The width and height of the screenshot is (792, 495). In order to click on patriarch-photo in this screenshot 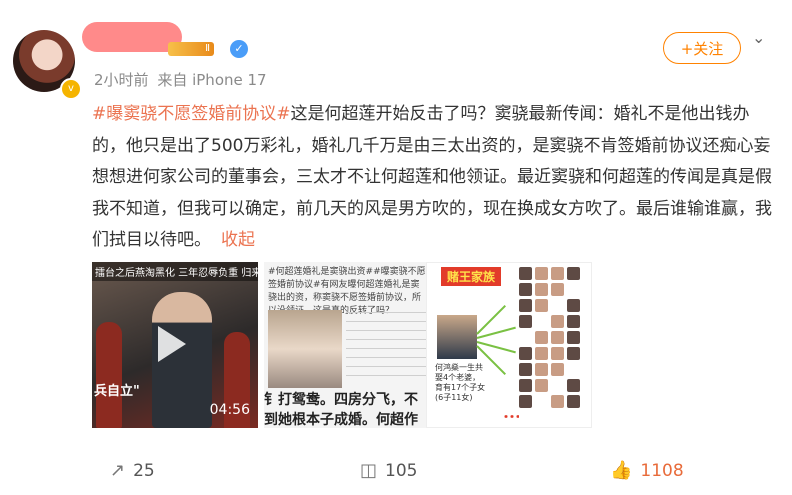, I will do `click(457, 337)`.